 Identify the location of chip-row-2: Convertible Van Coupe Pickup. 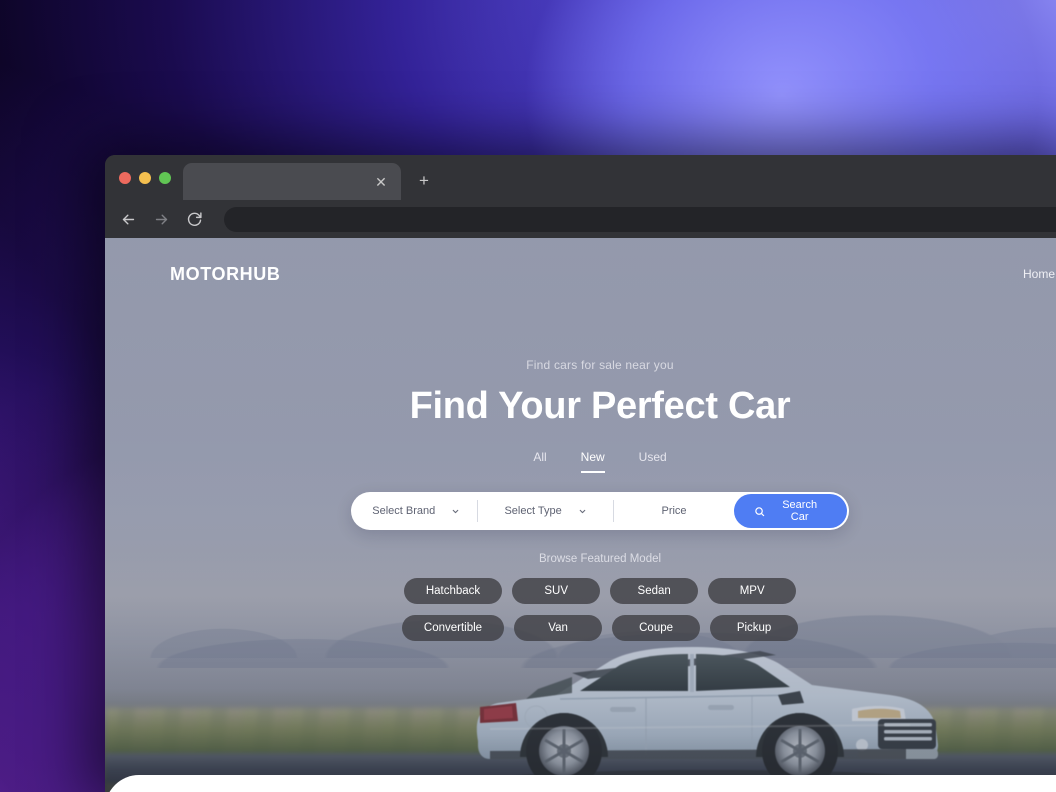
(580, 628).